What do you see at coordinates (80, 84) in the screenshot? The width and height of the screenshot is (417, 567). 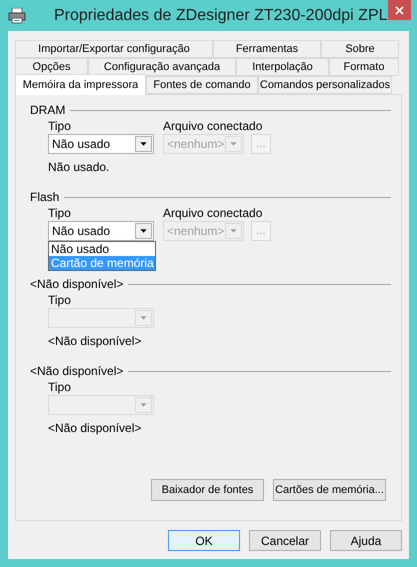 I see `tab: Memóira da impressora` at bounding box center [80, 84].